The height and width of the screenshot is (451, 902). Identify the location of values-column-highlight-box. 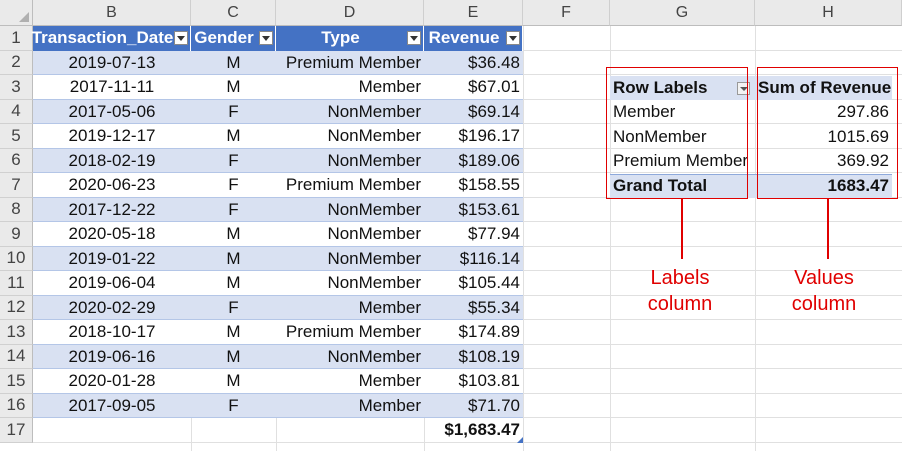
(827, 133).